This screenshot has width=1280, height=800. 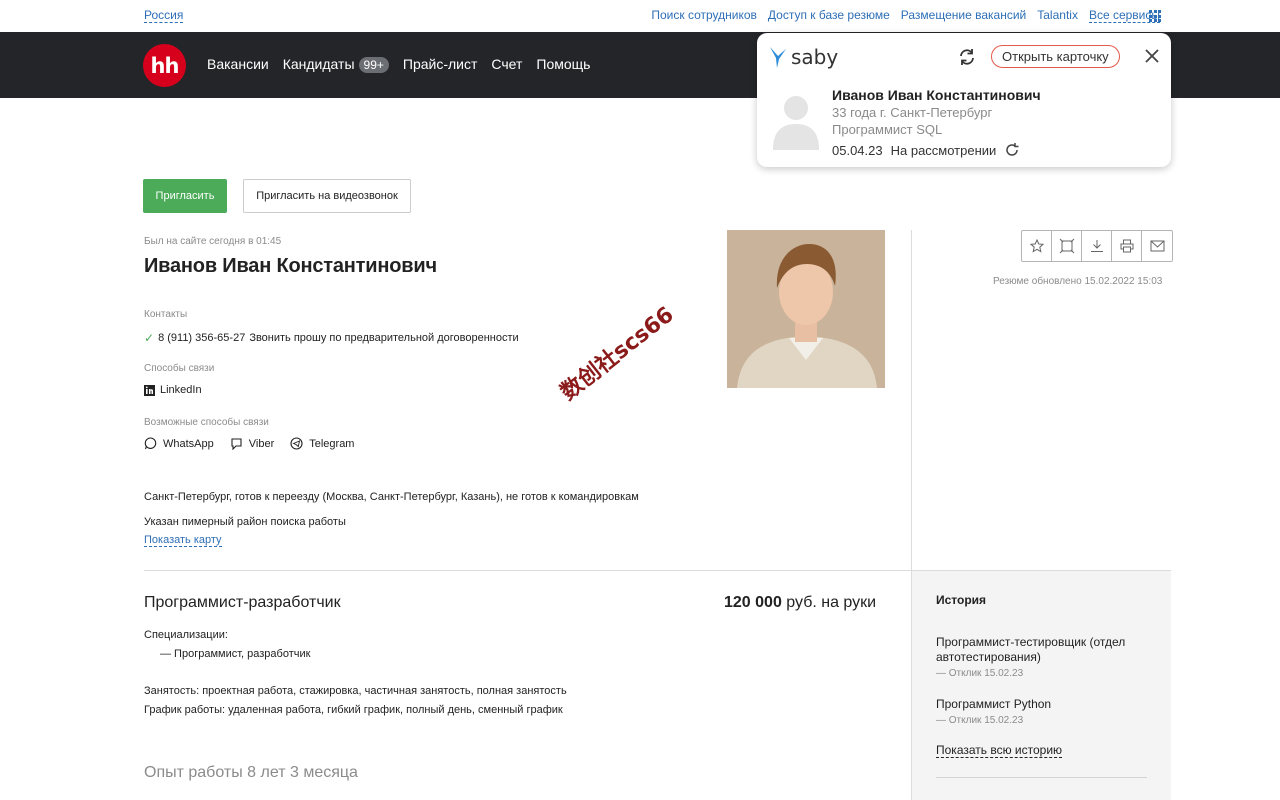 I want to click on saby-date: 05.04.23, so click(x=857, y=150).